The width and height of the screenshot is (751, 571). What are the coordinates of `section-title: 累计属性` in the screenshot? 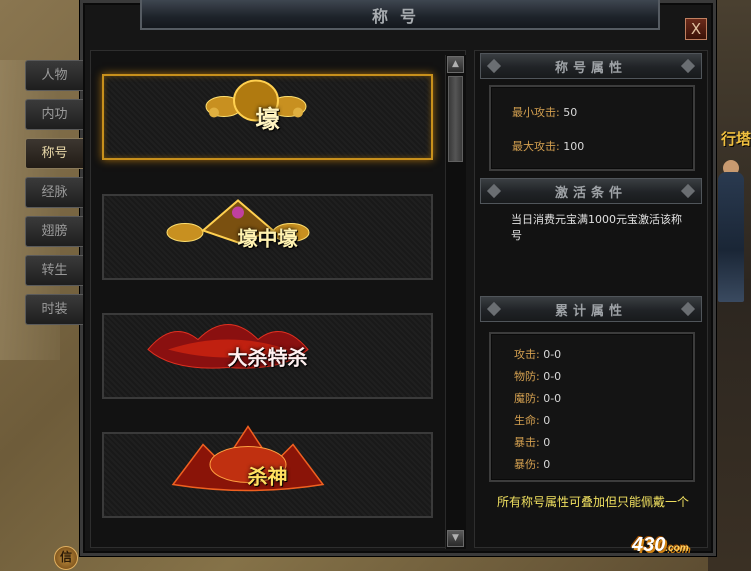 It's located at (590, 311).